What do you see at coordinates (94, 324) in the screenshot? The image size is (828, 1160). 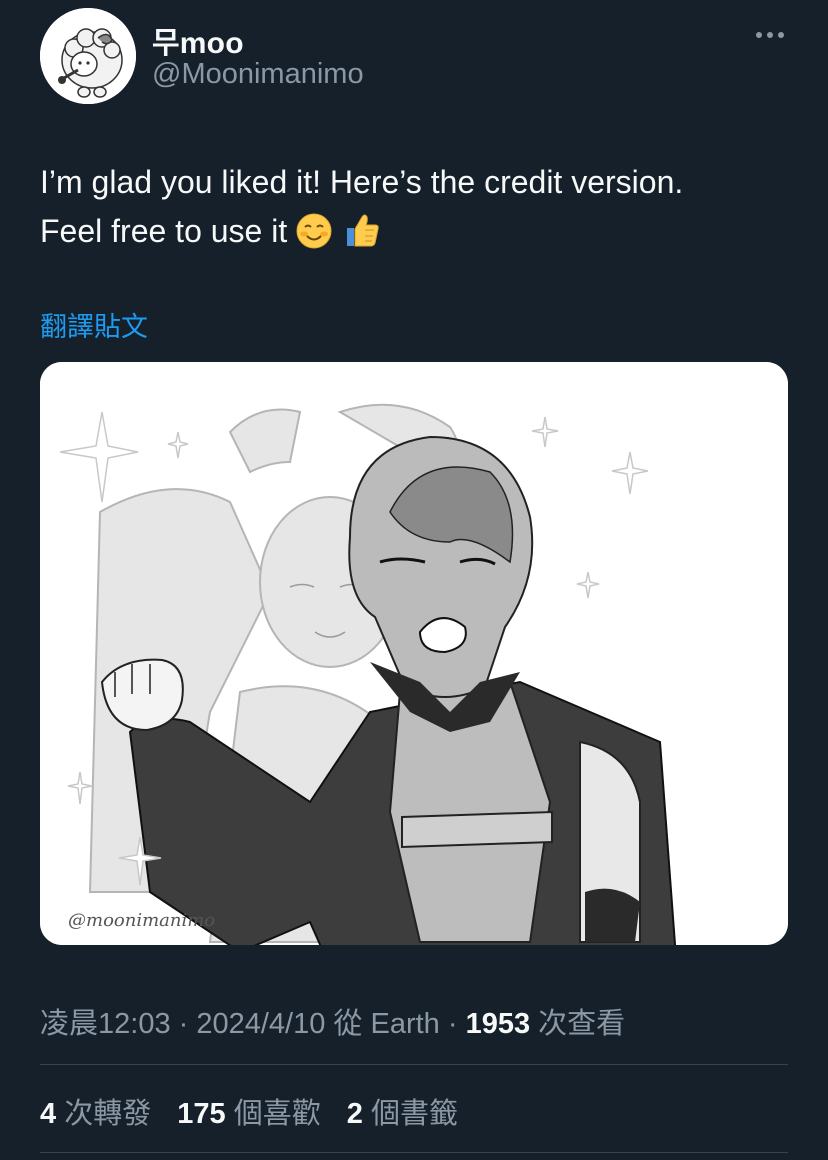 I see `translate-post-link: 翻譯貼文` at bounding box center [94, 324].